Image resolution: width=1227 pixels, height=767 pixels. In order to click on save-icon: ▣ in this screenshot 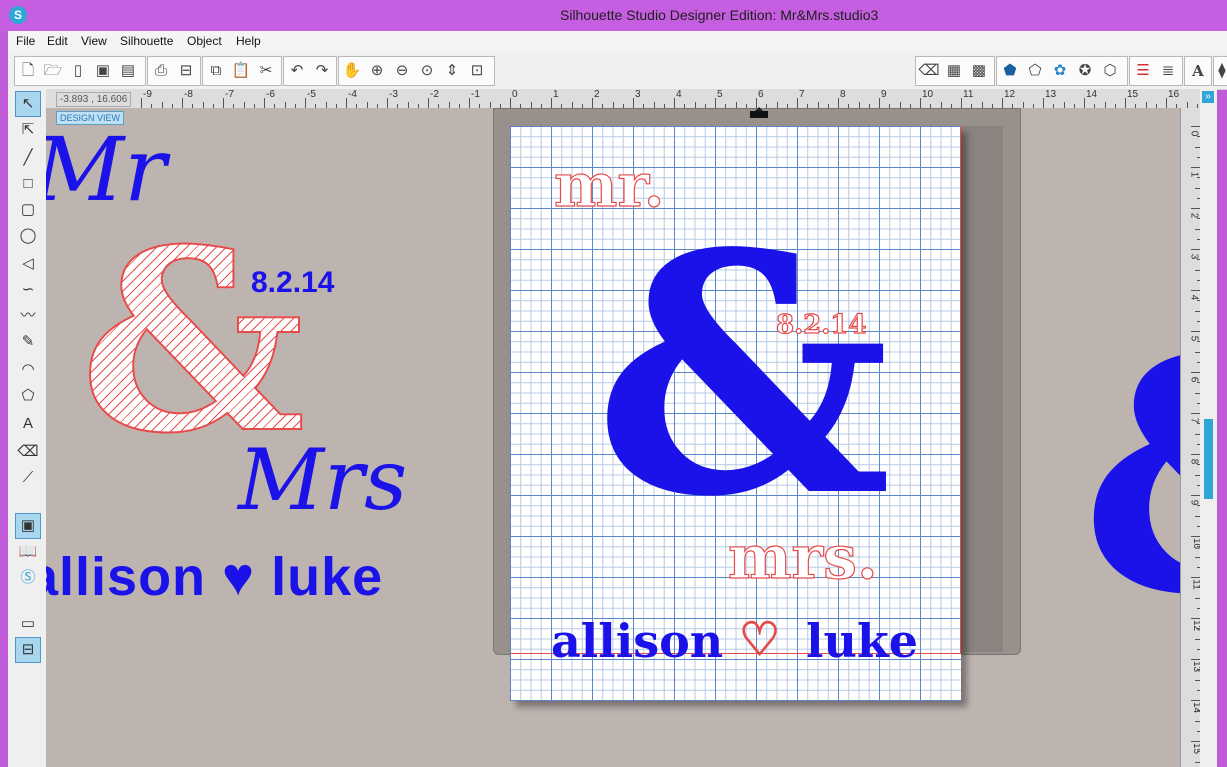, I will do `click(103, 71)`.